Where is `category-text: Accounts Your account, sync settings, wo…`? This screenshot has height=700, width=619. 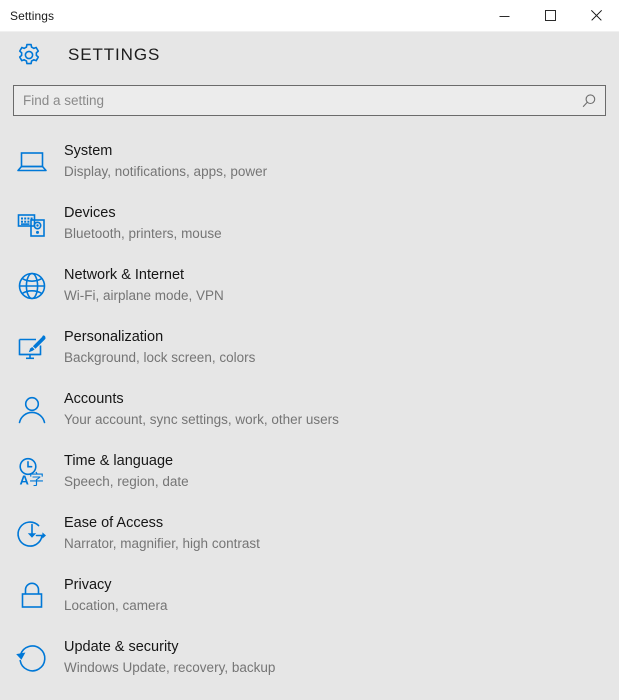 category-text: Accounts Your account, sync settings, wo… is located at coordinates (201, 408).